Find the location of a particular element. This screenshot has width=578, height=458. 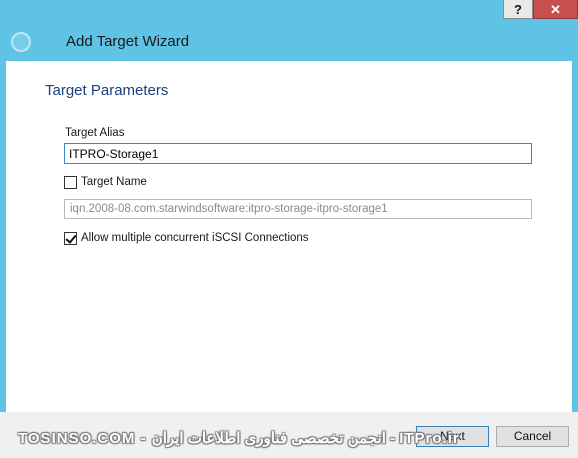

close-icon: ✕ is located at coordinates (555, 9).